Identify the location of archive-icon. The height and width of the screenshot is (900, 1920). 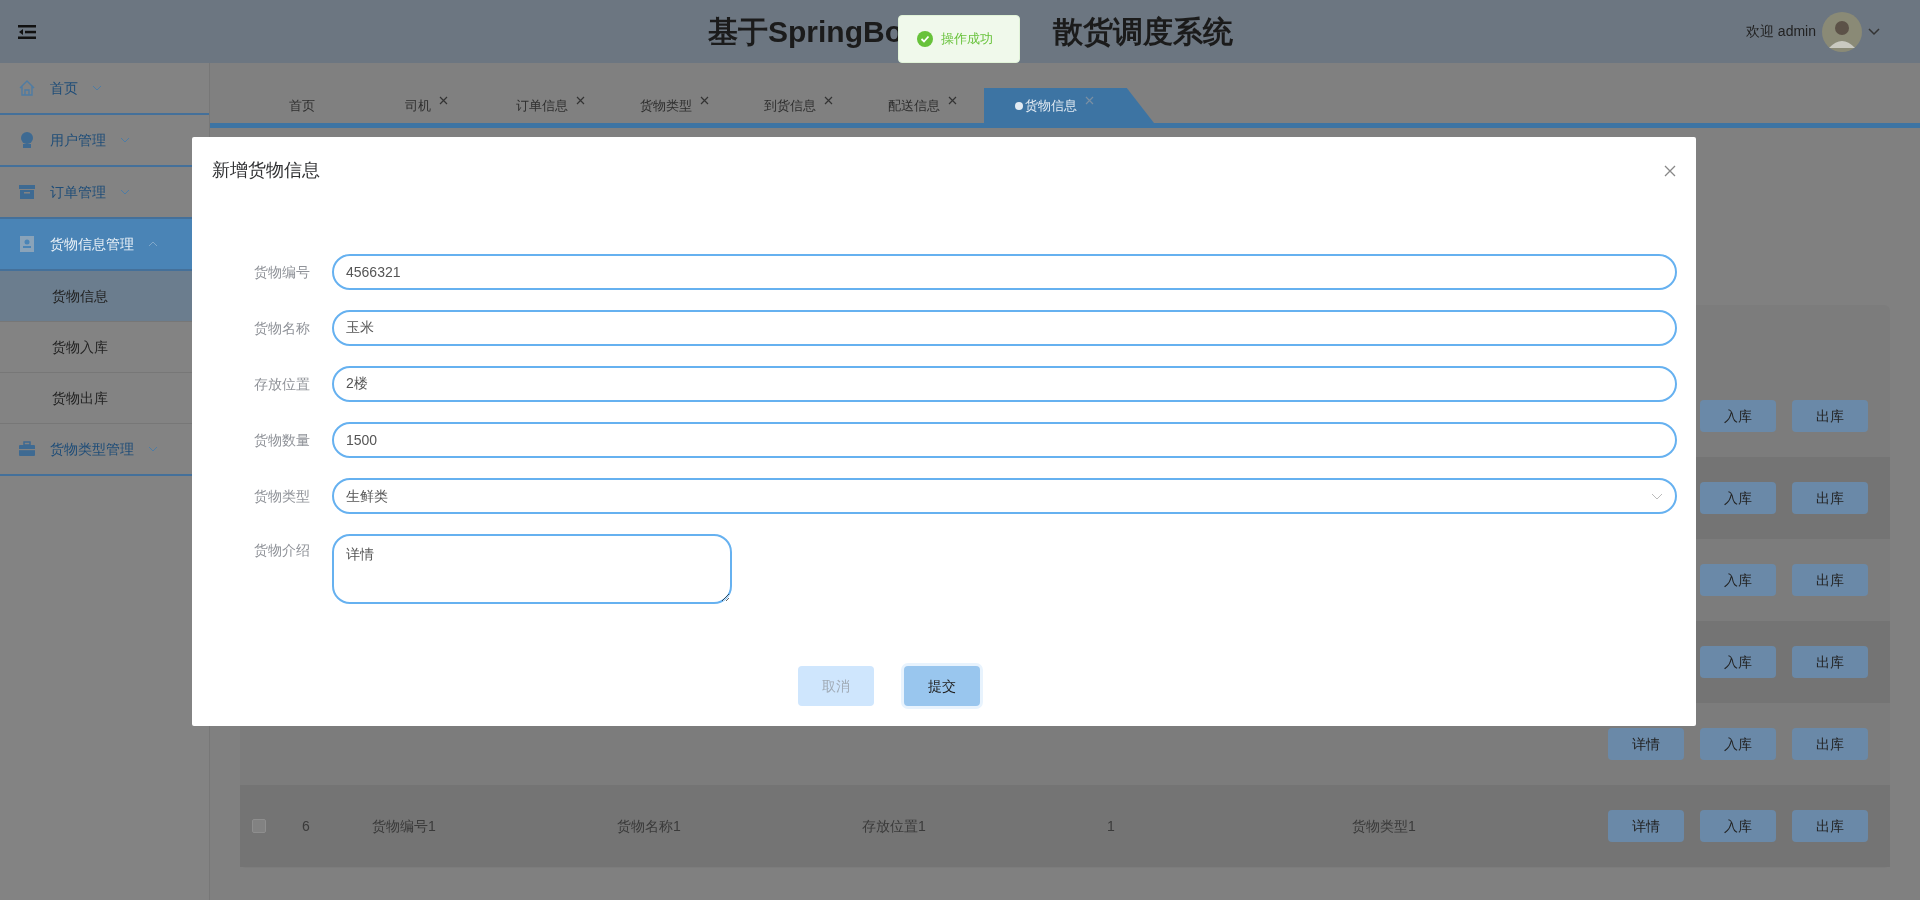
(27, 192).